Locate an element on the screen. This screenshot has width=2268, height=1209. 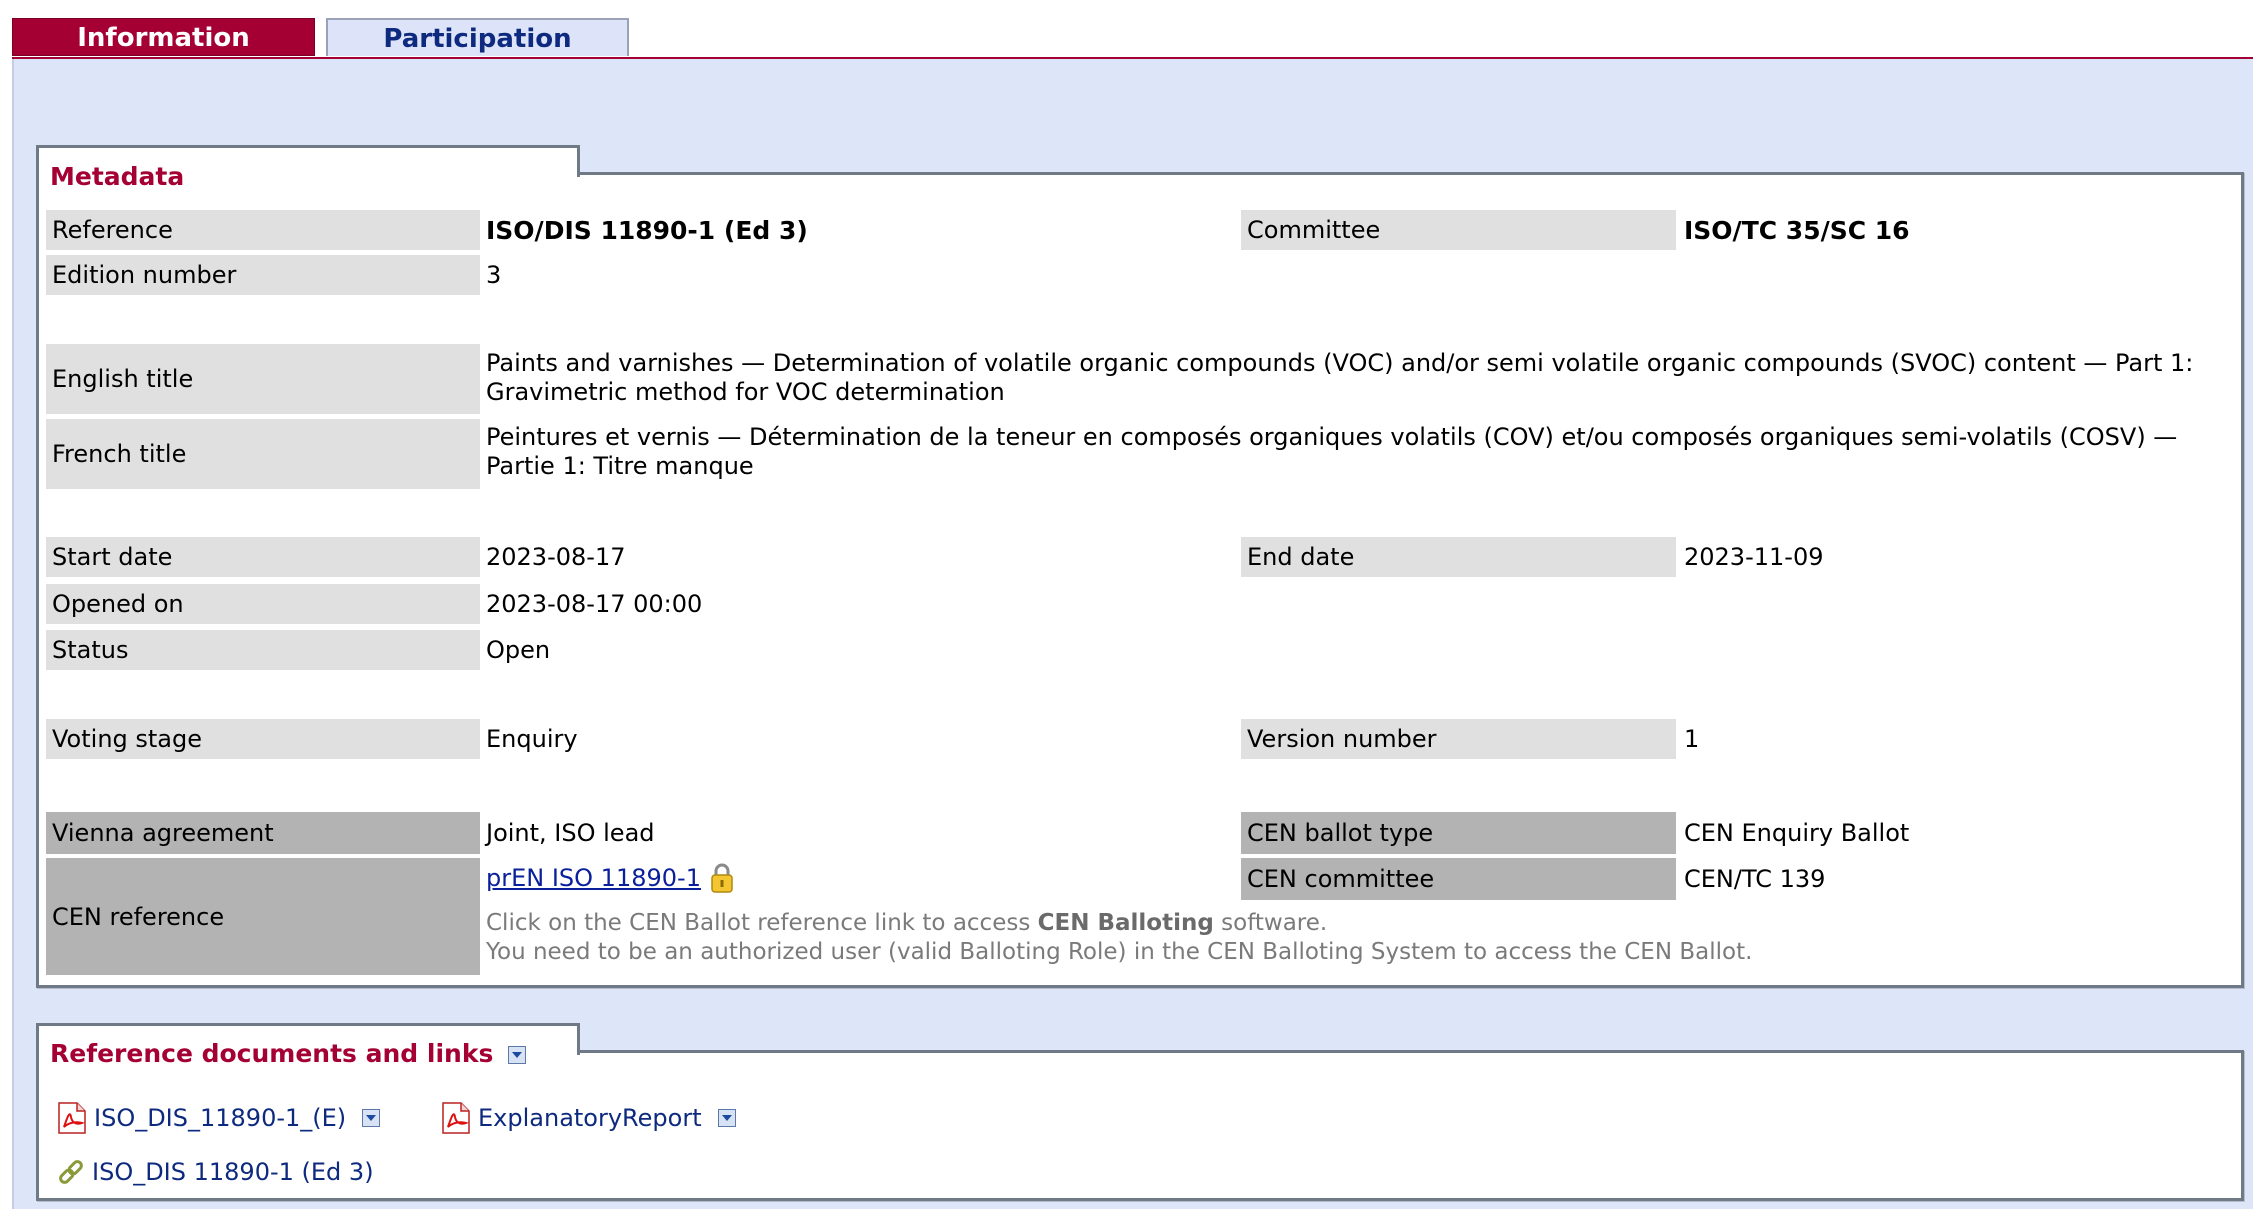
reference-link-item: ISO_DIS 11890-1 (Ed 3) is located at coordinates (215, 1172).